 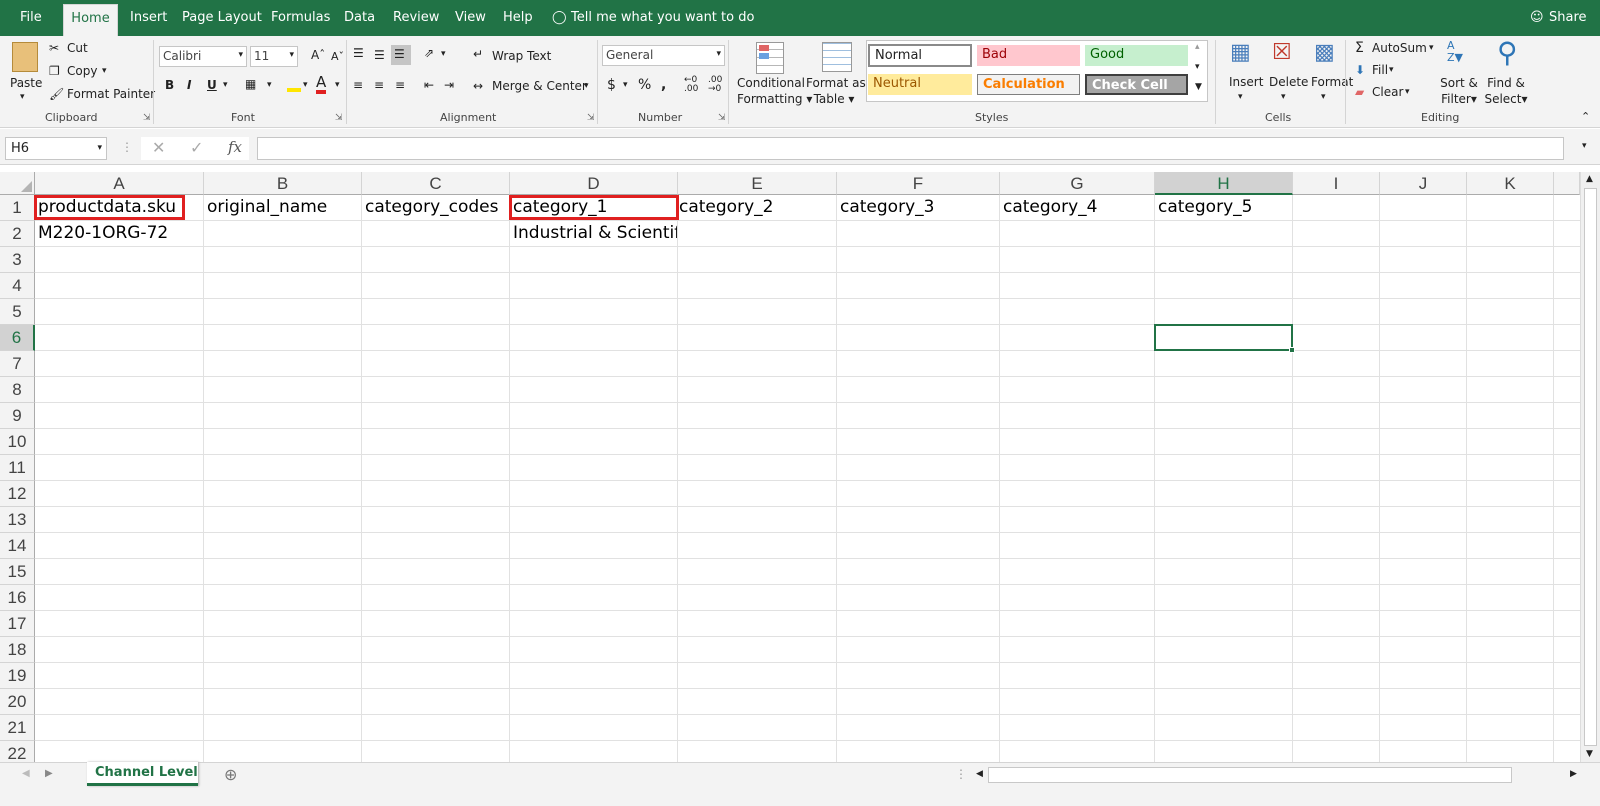 I want to click on autosum-dropdown-icon: ▾, so click(x=1431, y=48).